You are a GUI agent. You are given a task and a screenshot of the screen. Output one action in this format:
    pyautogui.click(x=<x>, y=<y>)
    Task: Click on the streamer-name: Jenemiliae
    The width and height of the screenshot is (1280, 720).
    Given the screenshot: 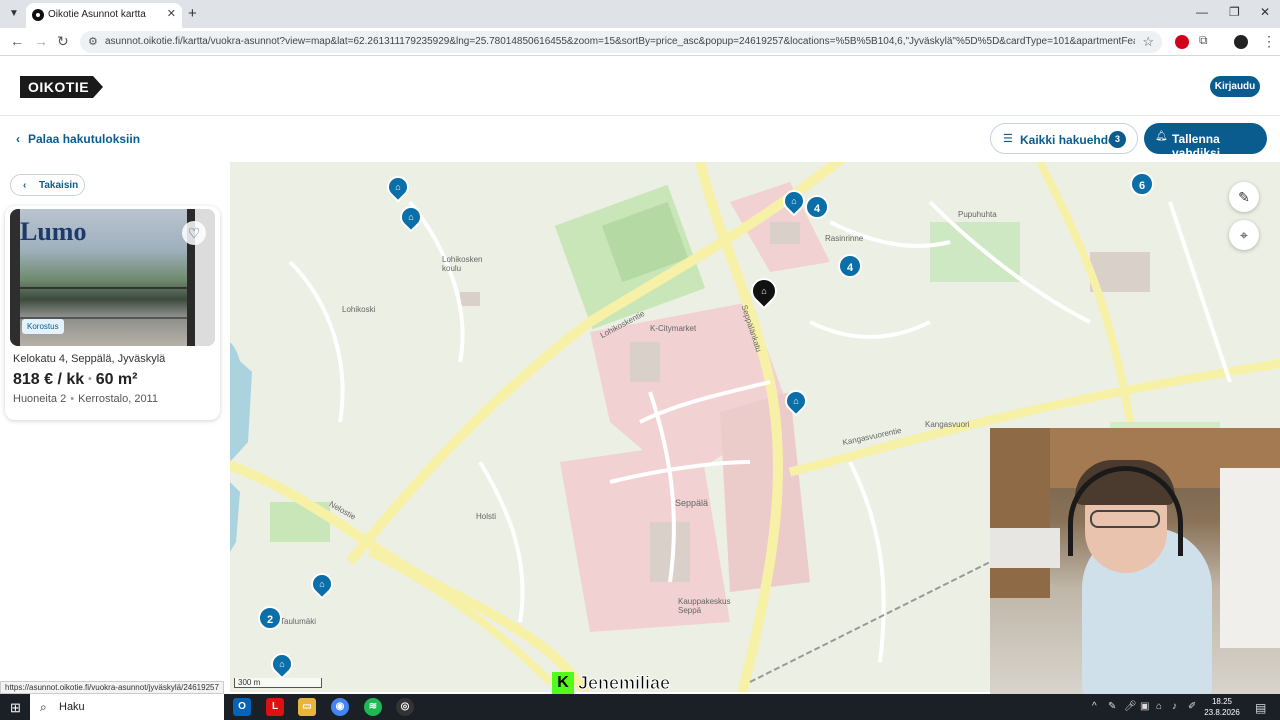 What is the action you would take?
    pyautogui.click(x=624, y=683)
    